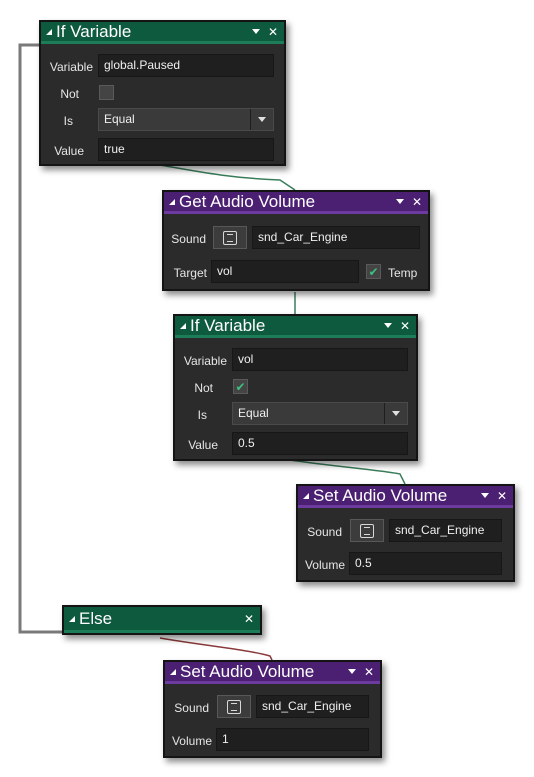 This screenshot has height=777, width=534. What do you see at coordinates (190, 273) in the screenshot?
I see `target-label: Target` at bounding box center [190, 273].